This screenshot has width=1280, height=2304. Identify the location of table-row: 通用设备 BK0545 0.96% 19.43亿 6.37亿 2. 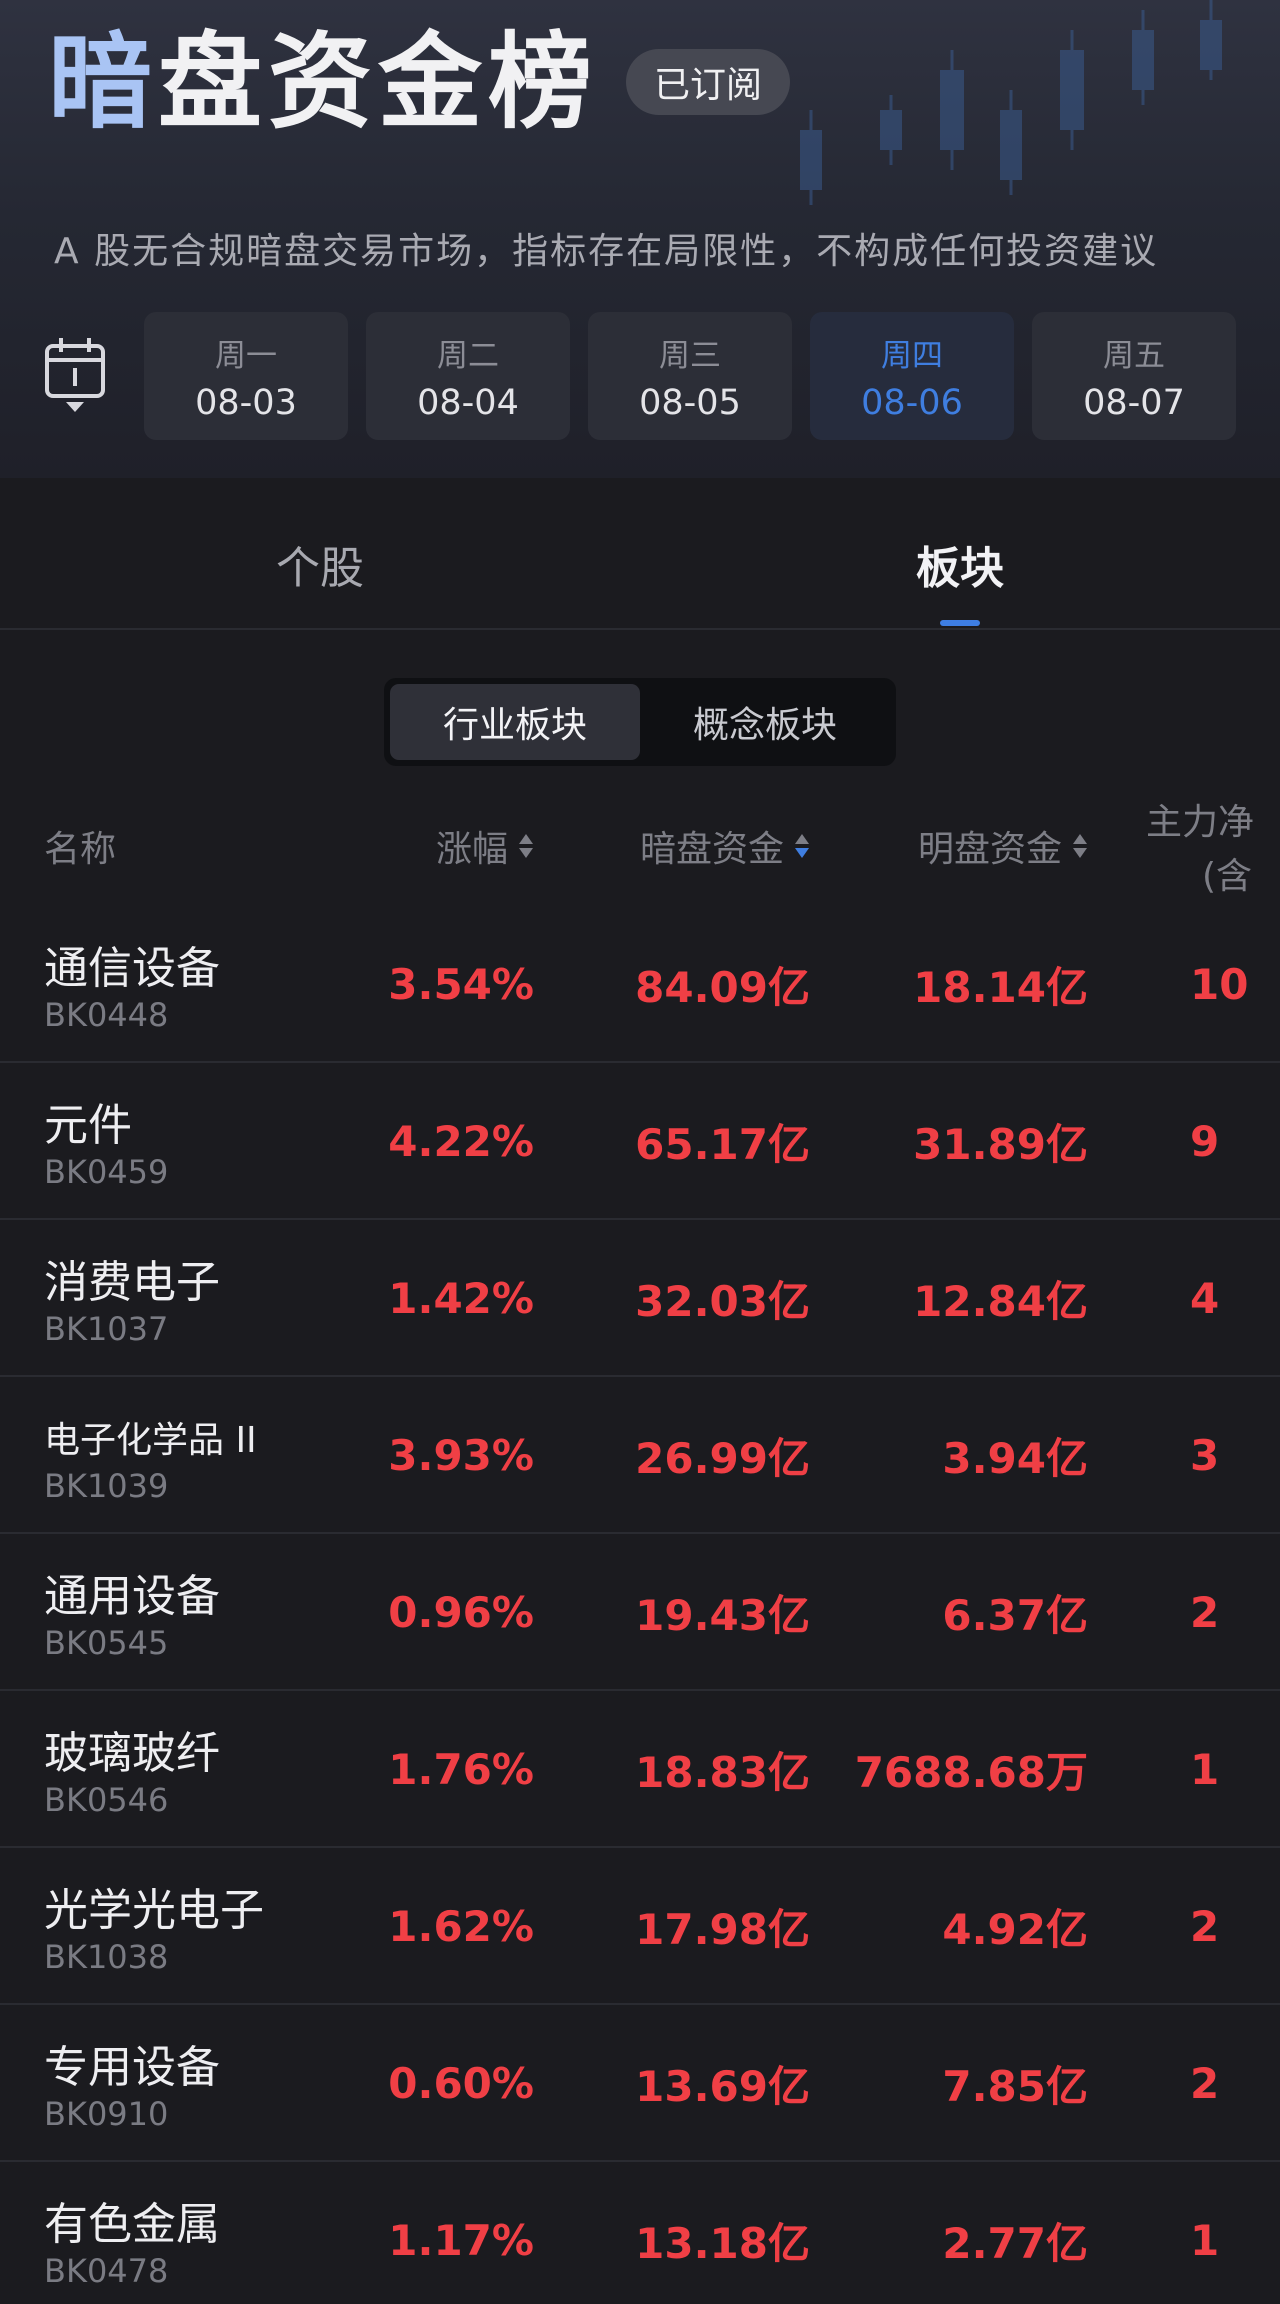
(640, 1612).